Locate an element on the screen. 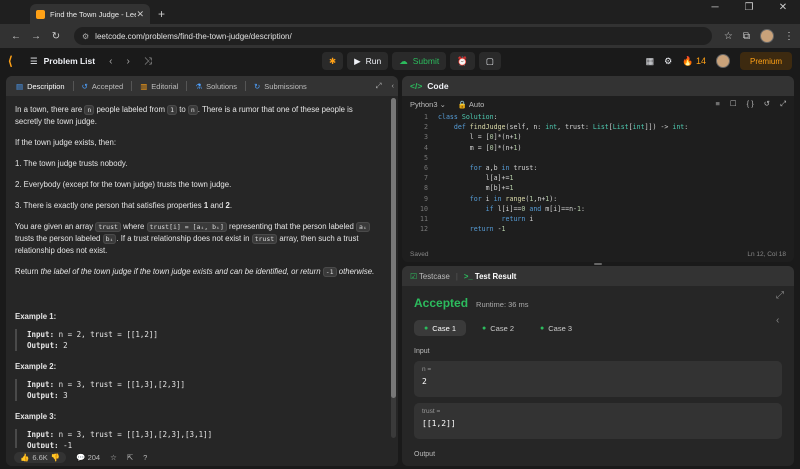  text: trusts the person labeled is located at coordinates (59, 238).